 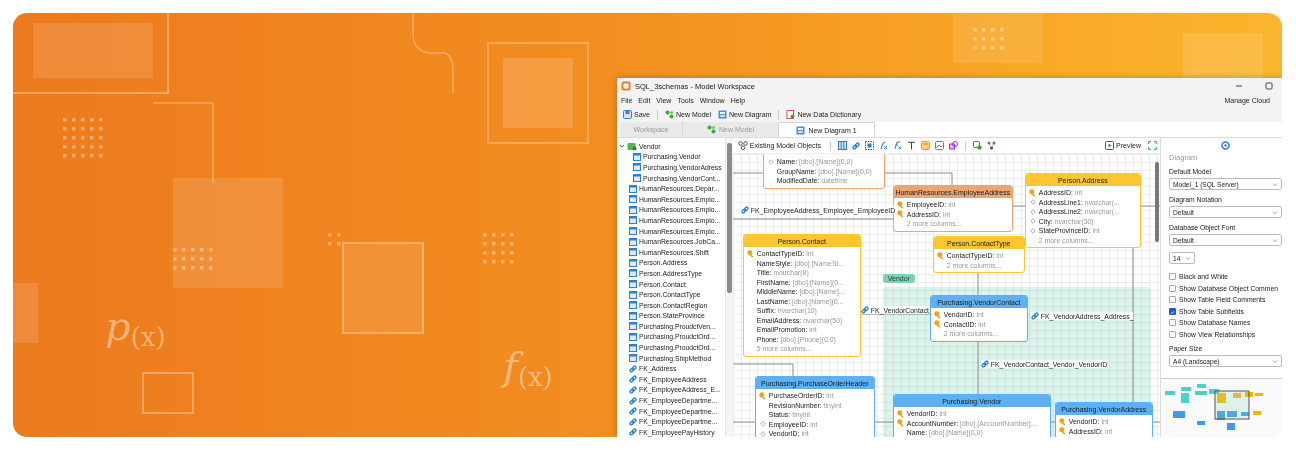 What do you see at coordinates (897, 145) in the screenshot?
I see `function-icon` at bounding box center [897, 145].